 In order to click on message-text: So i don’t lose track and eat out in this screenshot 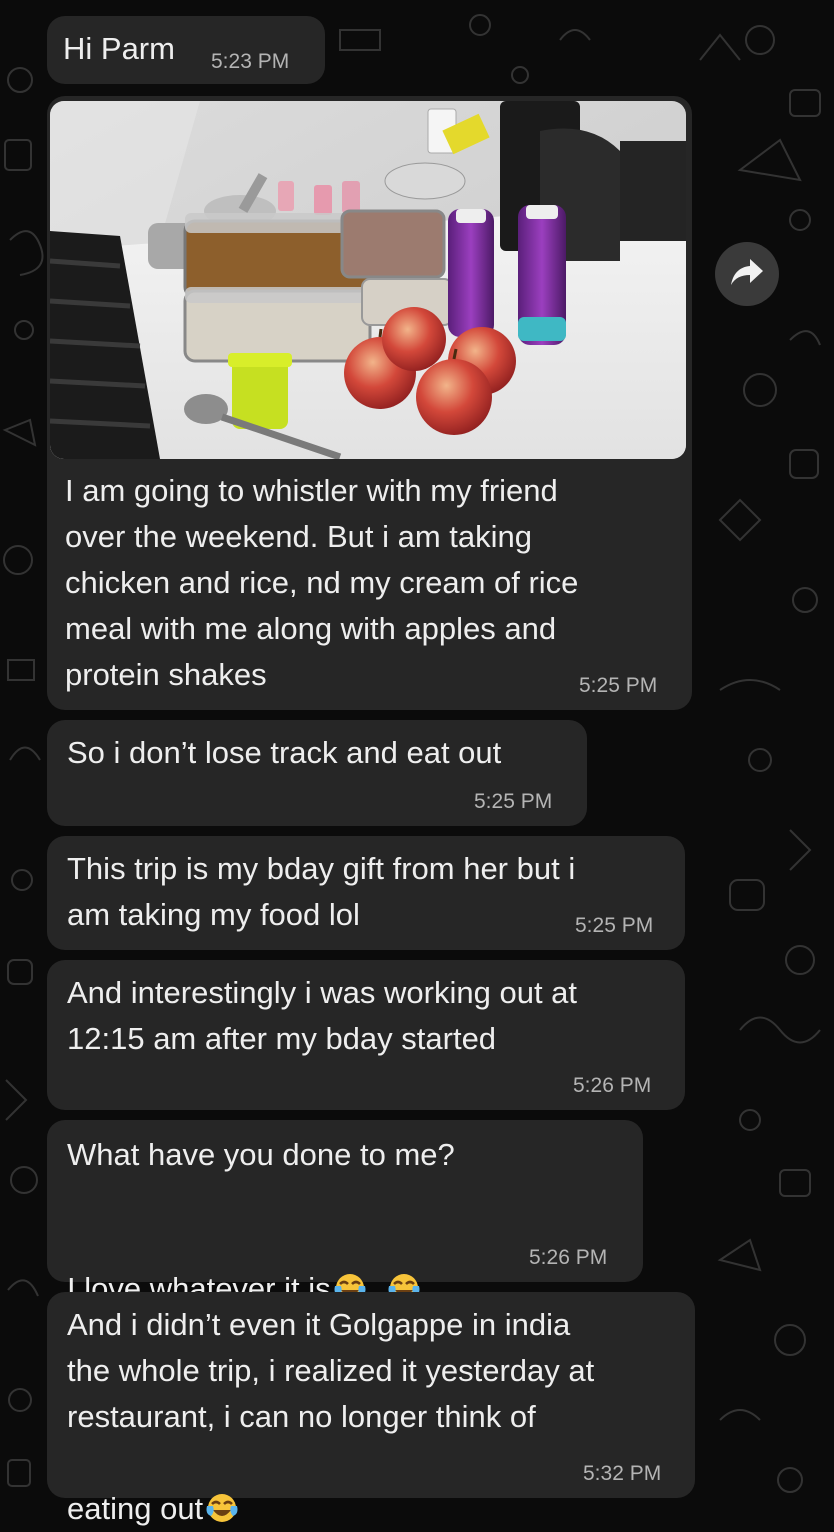, I will do `click(284, 752)`.